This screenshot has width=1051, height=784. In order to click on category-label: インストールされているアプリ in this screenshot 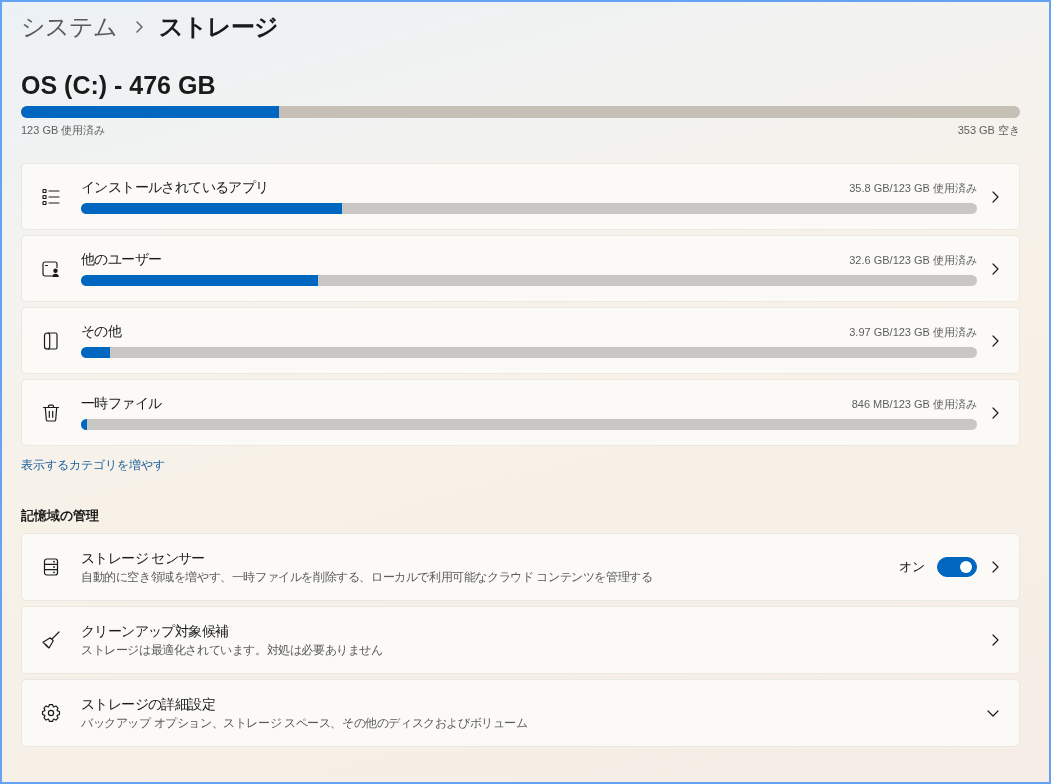, I will do `click(175, 188)`.